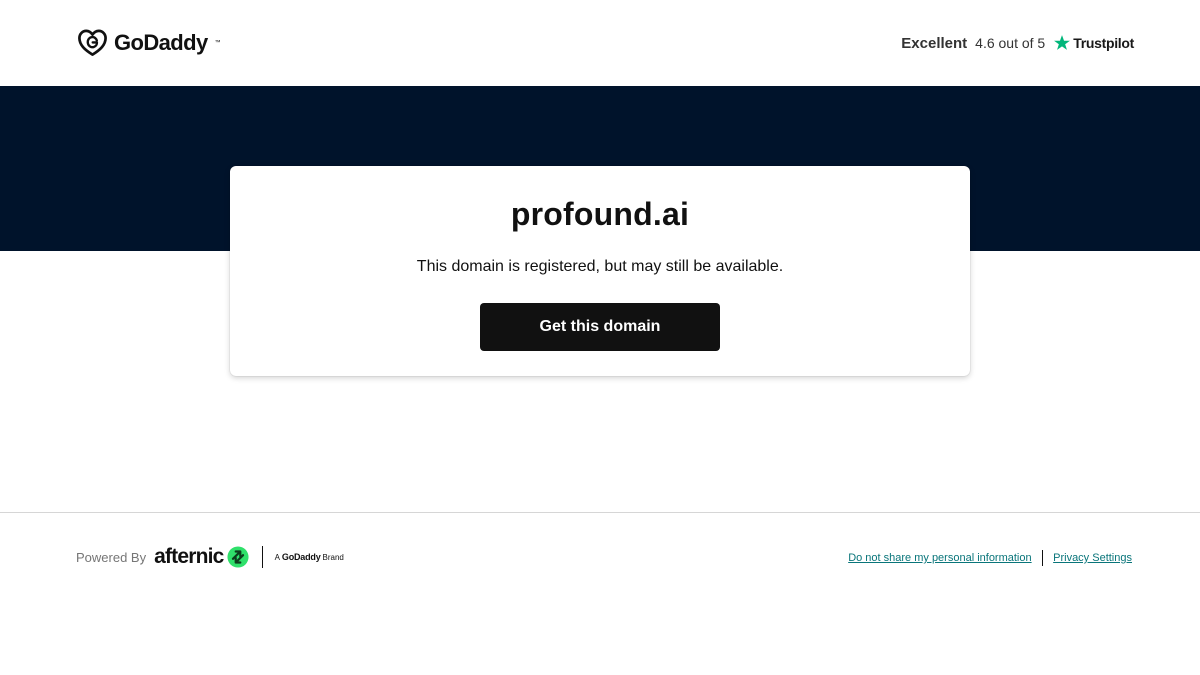  What do you see at coordinates (939, 558) in the screenshot?
I see `do-not-share-link: Do not share my personal information` at bounding box center [939, 558].